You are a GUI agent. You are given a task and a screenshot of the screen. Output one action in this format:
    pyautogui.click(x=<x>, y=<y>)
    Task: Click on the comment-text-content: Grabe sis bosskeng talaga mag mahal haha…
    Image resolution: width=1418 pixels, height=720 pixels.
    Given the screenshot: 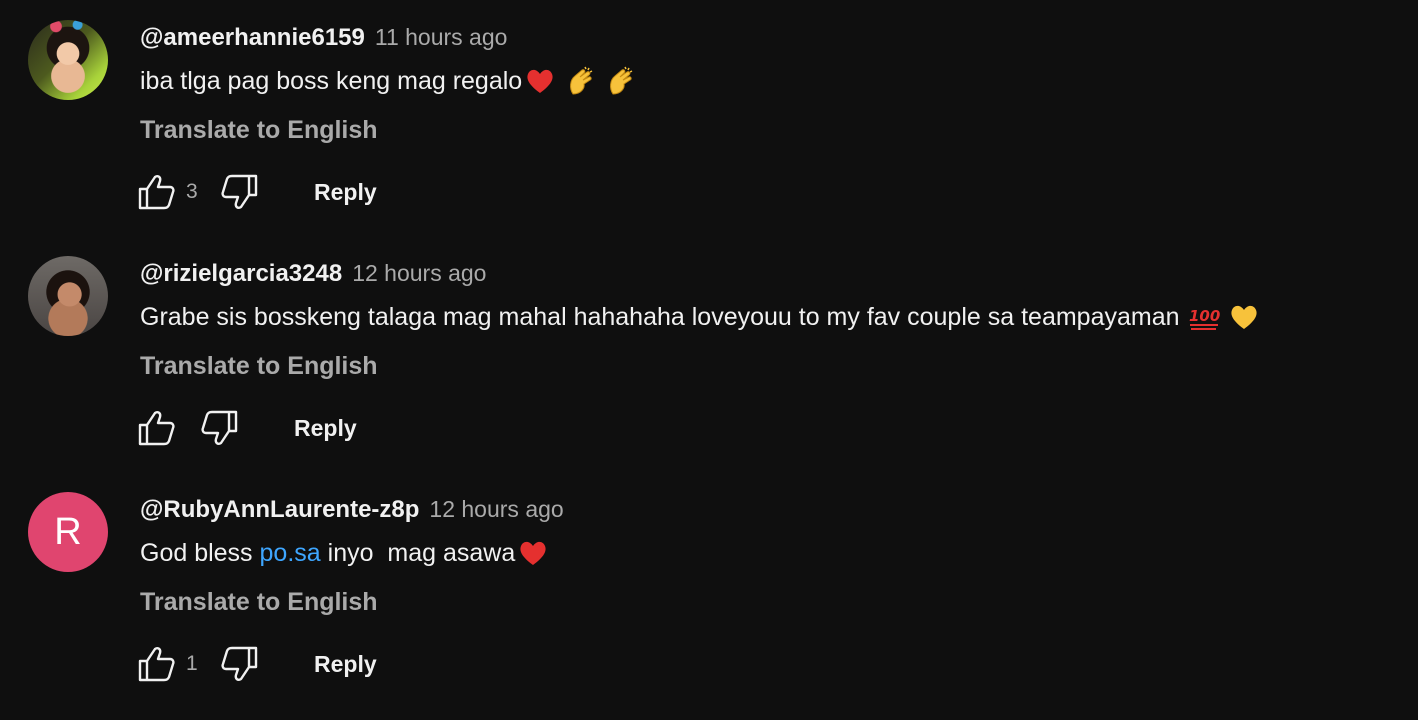 What is the action you would take?
    pyautogui.click(x=660, y=316)
    